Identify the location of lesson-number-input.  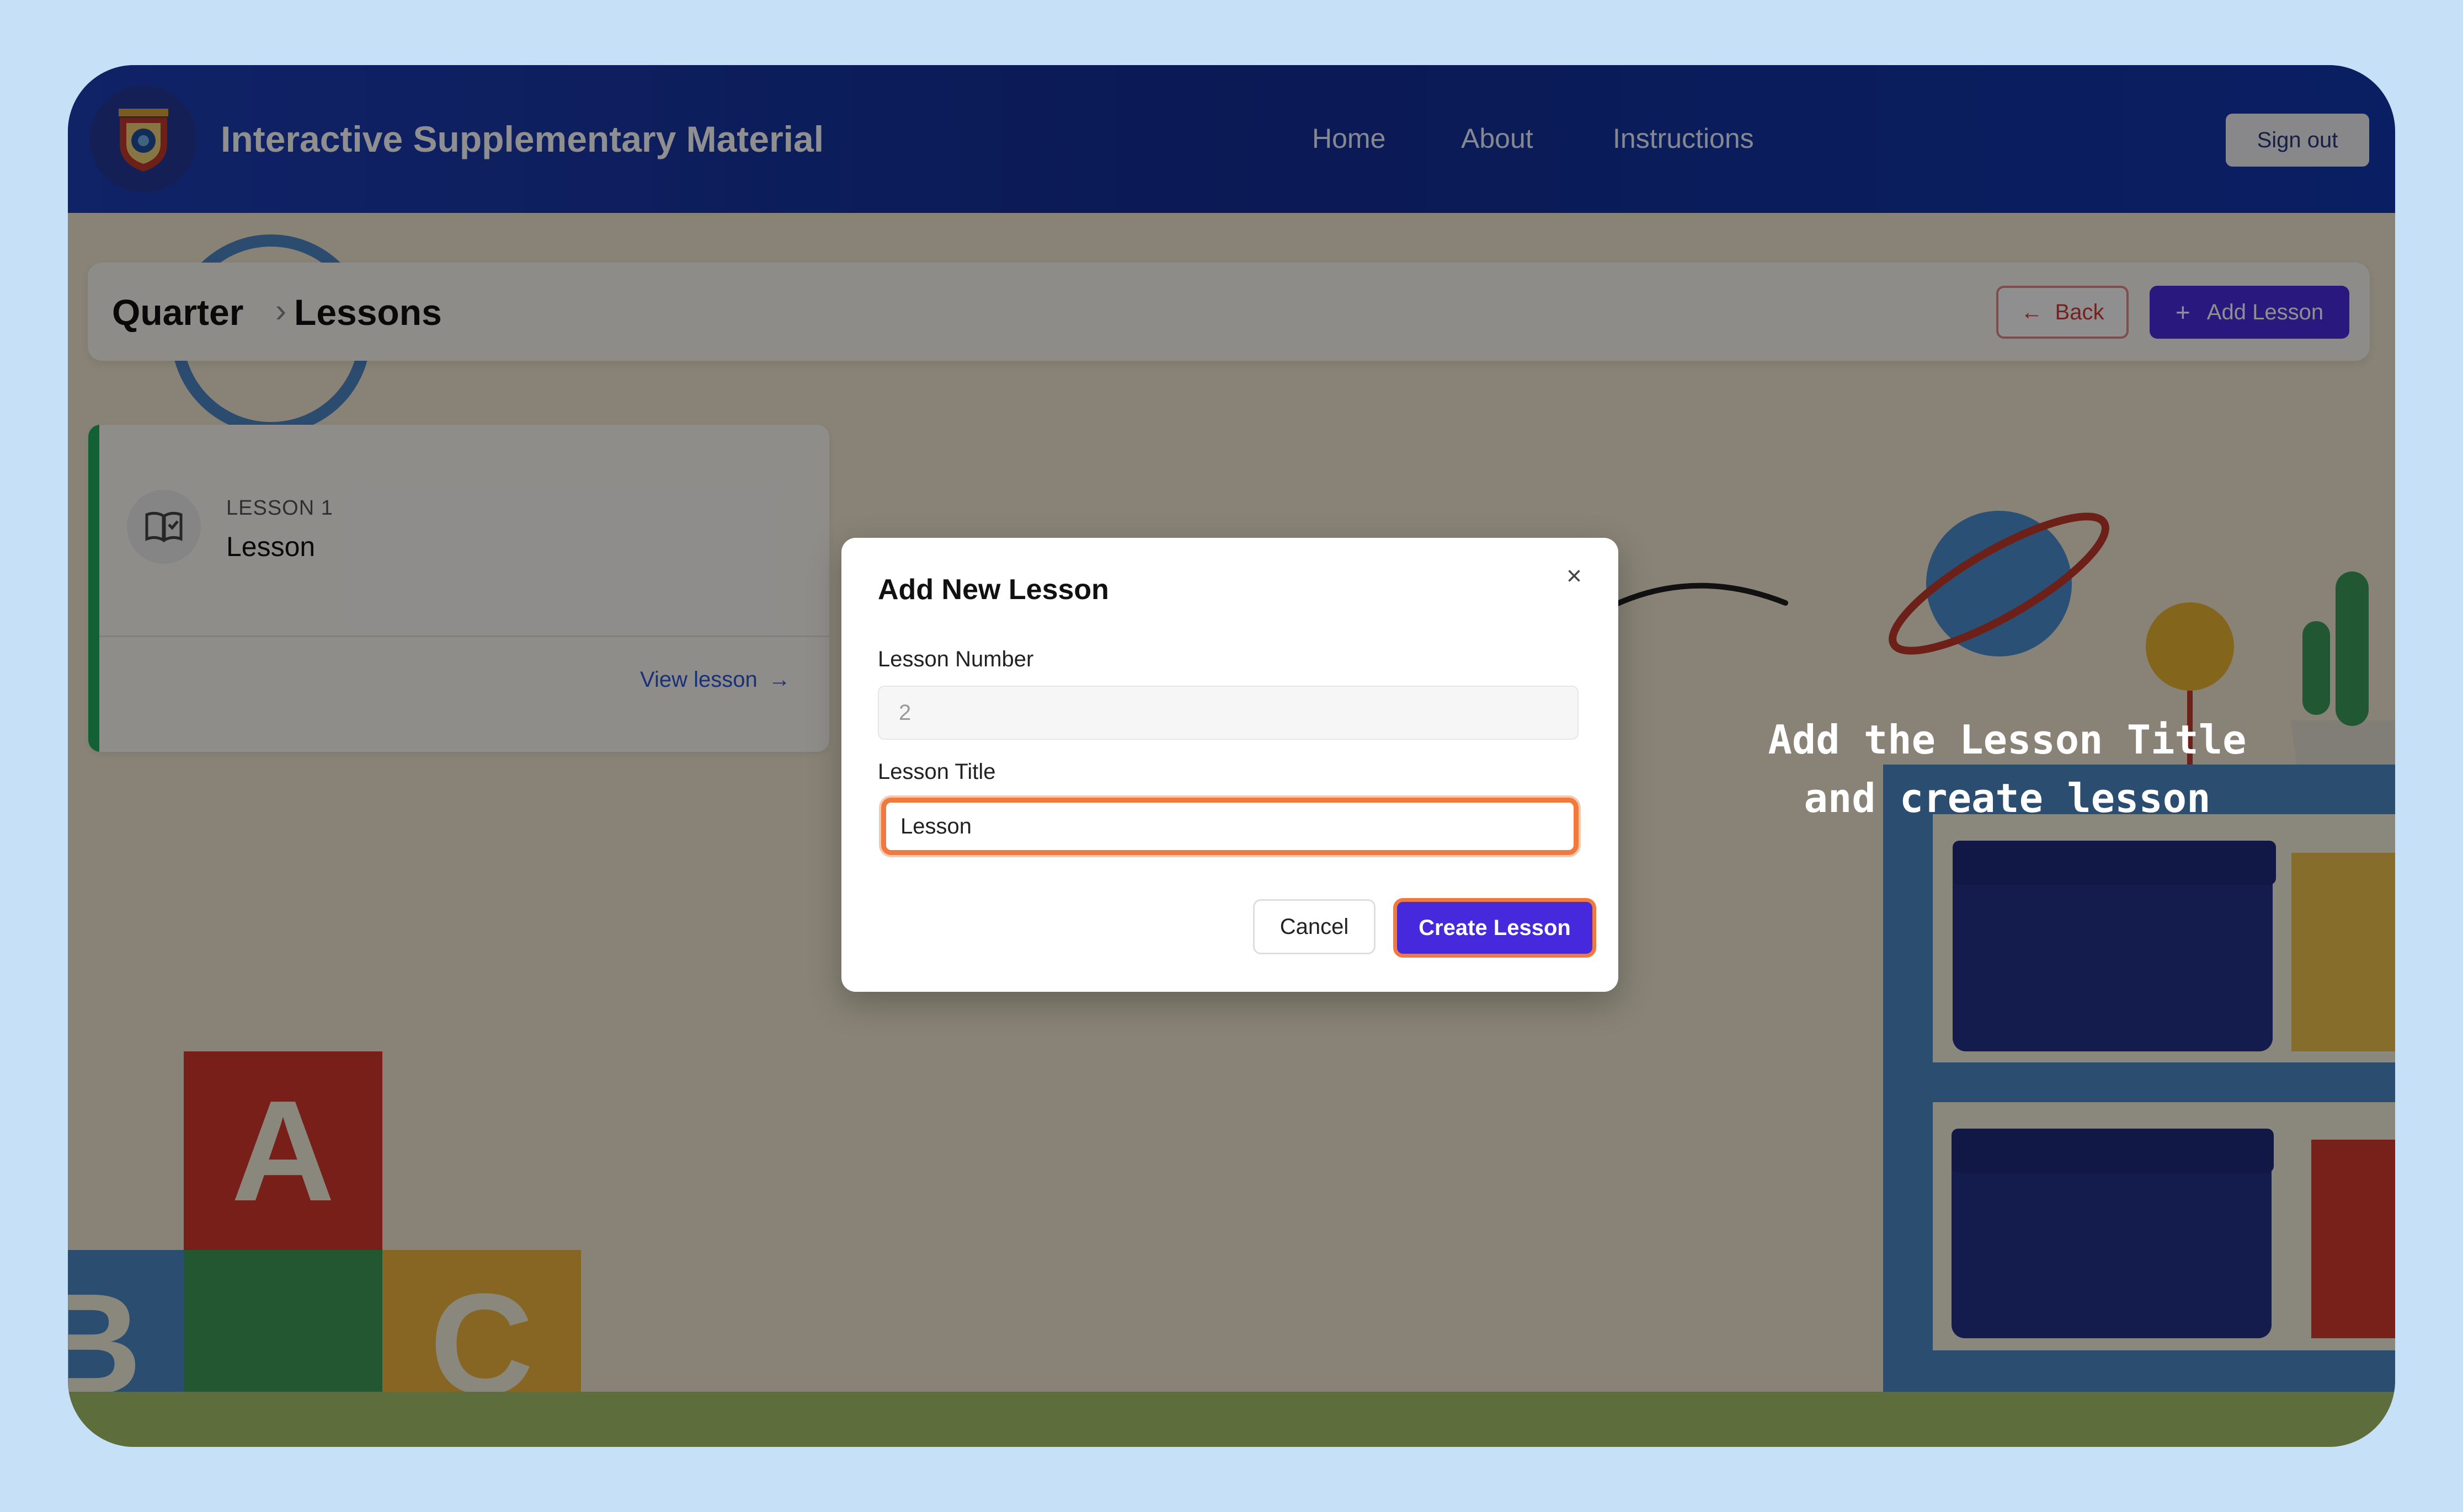
(1228, 713).